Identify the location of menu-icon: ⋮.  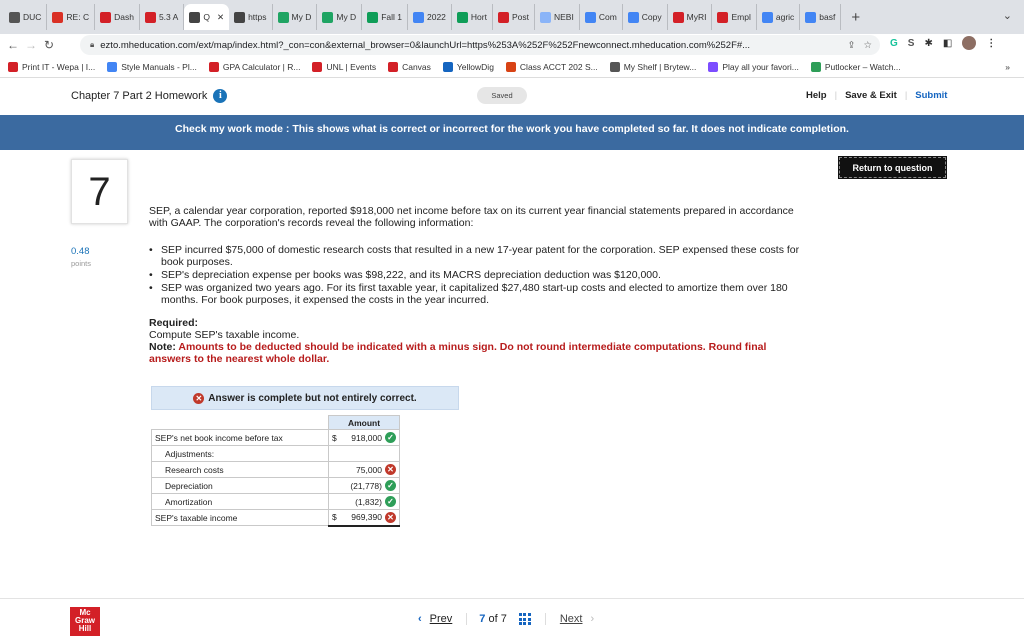
(991, 43).